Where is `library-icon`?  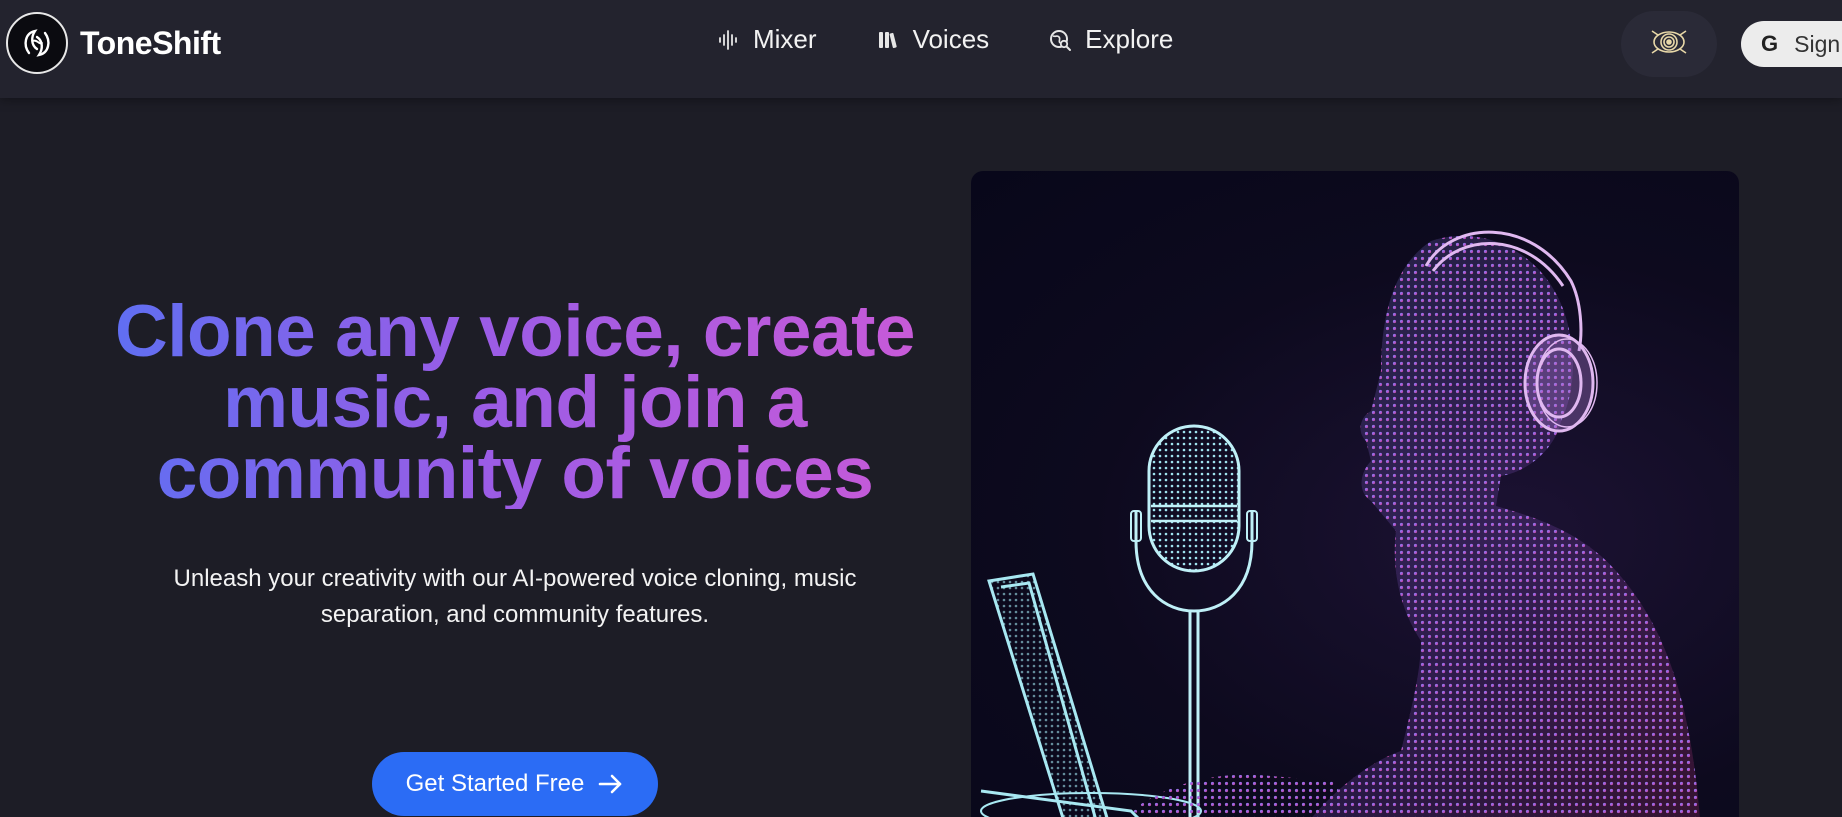
library-icon is located at coordinates (888, 40).